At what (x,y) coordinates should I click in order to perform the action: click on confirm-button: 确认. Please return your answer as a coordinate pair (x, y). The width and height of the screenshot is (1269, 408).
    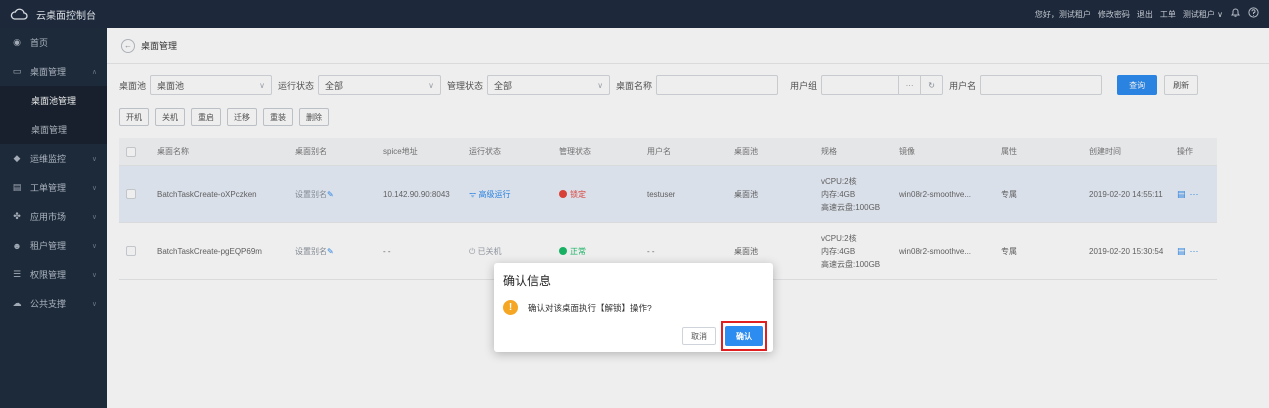
    Looking at the image, I should click on (744, 336).